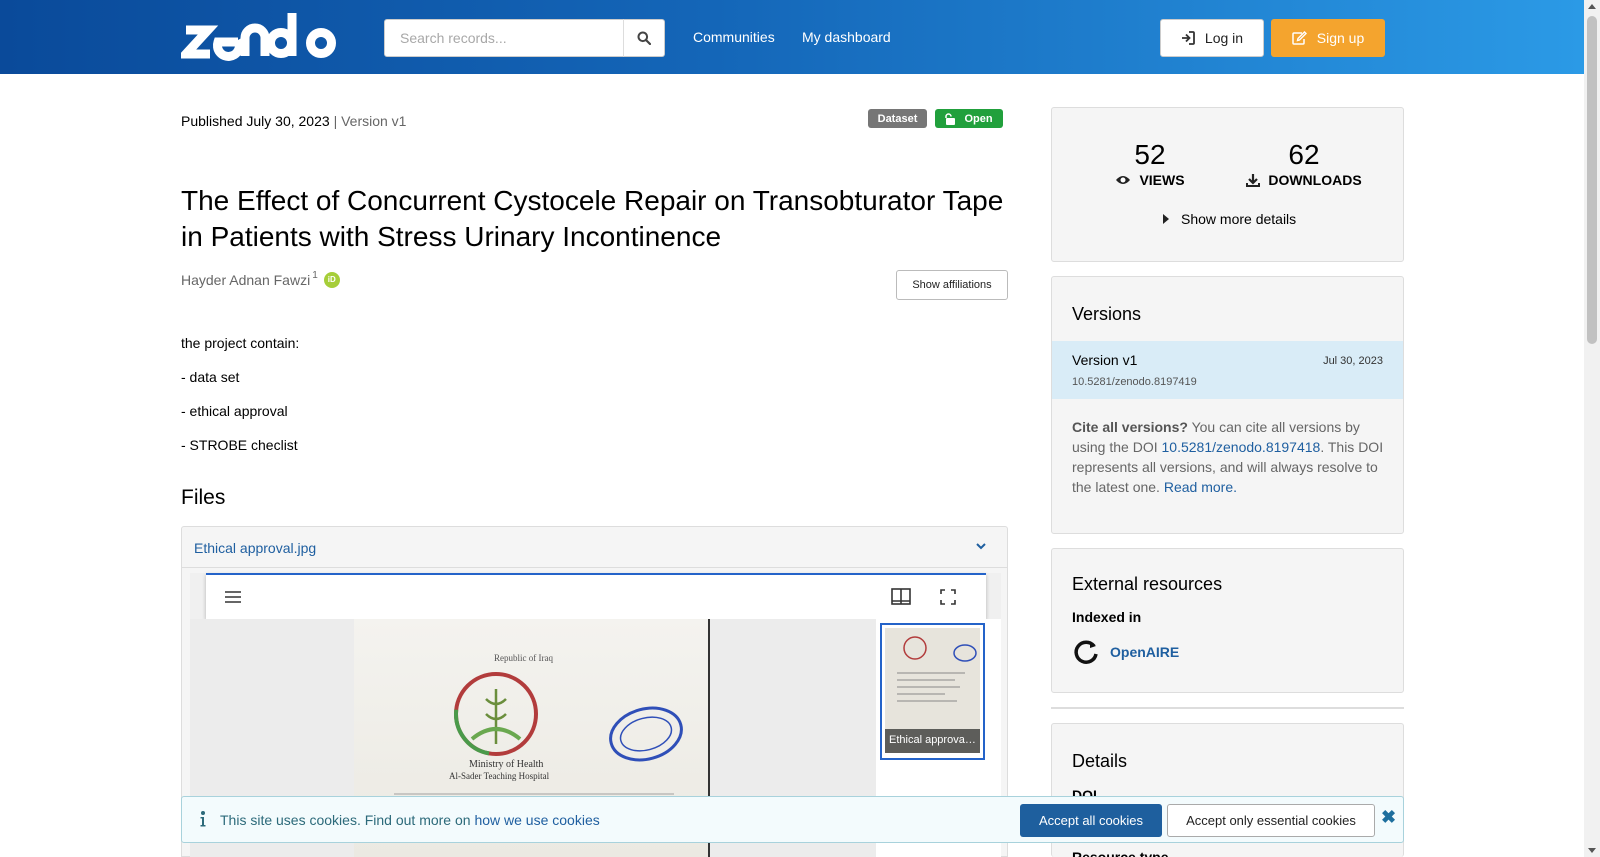 The image size is (1600, 857). What do you see at coordinates (1150, 154) in the screenshot?
I see `views-count: 52` at bounding box center [1150, 154].